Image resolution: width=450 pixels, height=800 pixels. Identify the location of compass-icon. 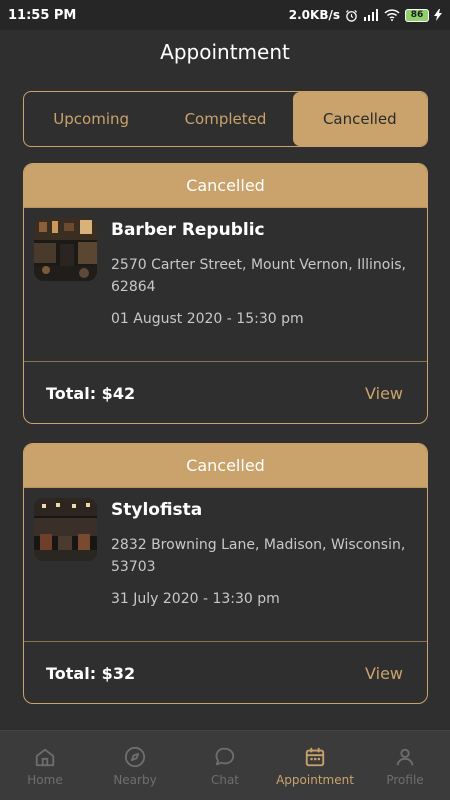
(135, 757).